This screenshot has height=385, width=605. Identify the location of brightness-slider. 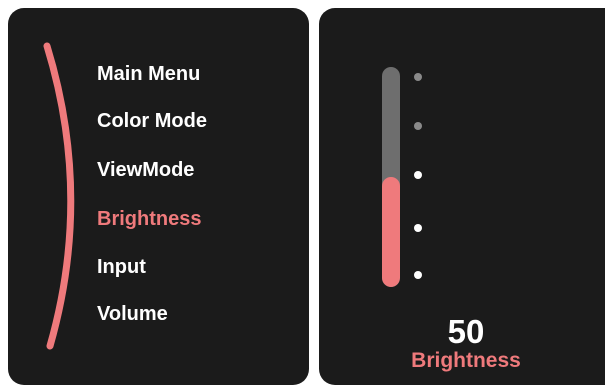
(391, 177).